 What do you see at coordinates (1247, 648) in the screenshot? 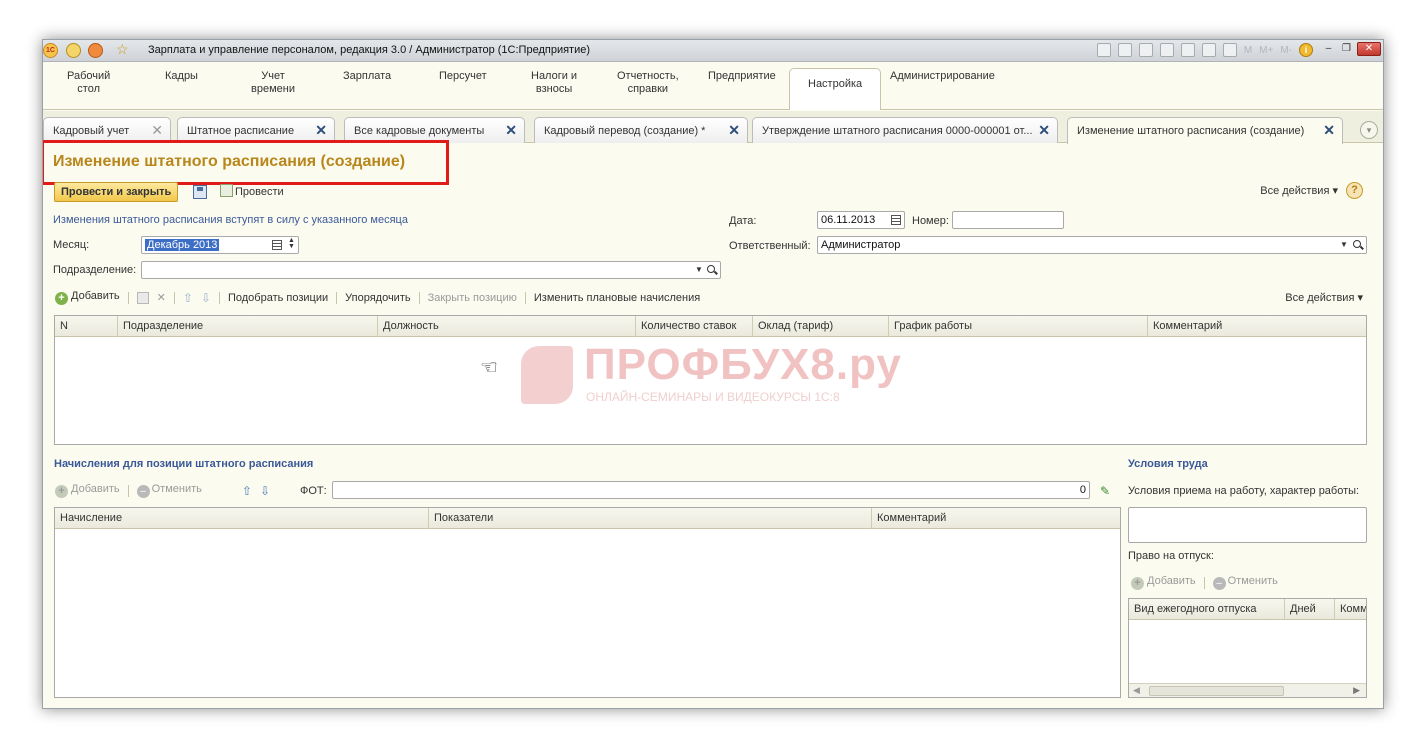
I see `leave-table: Вид ежегодного отпуска Дней Комм ◀ ▶` at bounding box center [1247, 648].